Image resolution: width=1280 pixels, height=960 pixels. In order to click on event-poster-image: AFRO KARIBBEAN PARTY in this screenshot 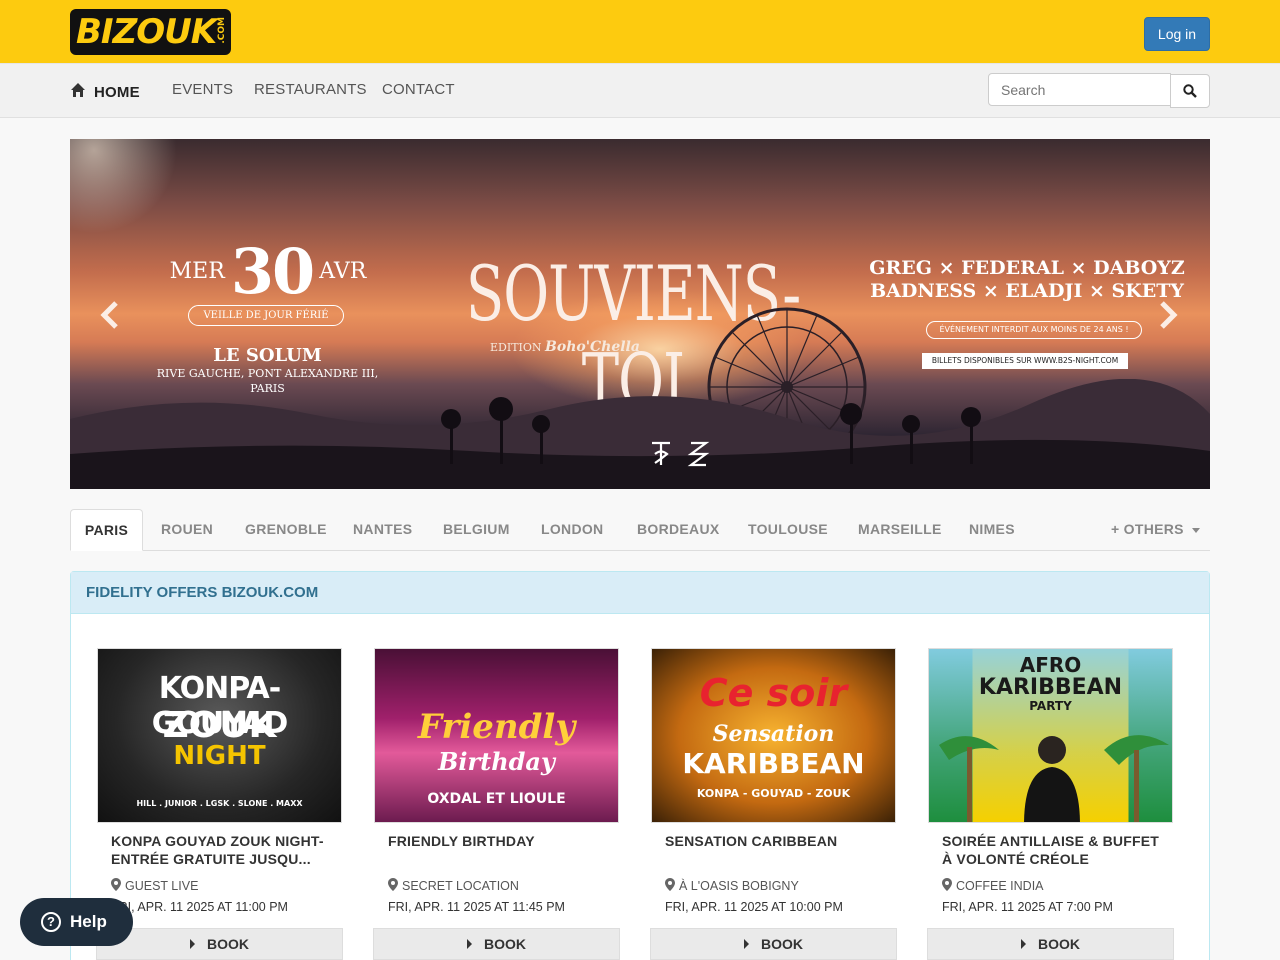, I will do `click(1050, 735)`.